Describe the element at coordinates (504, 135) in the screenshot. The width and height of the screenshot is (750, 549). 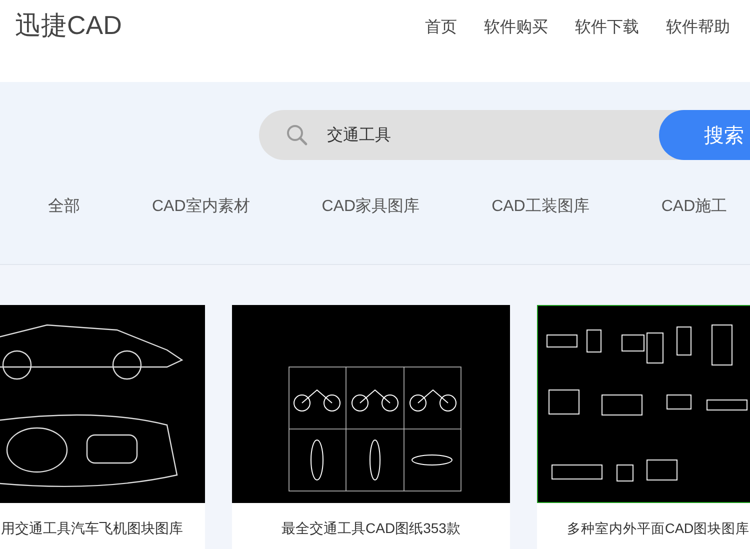
I see `search-field: 交通工具 搜索` at that location.